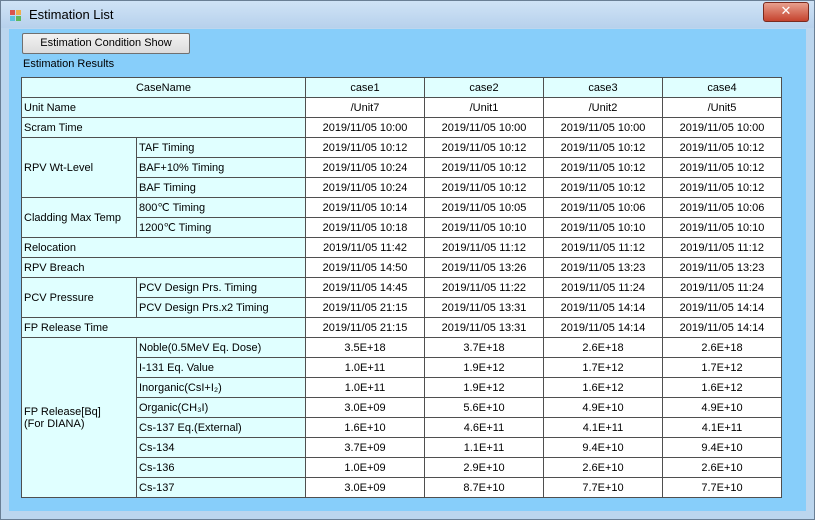  I want to click on table-cell: 1.6E+10, so click(365, 427).